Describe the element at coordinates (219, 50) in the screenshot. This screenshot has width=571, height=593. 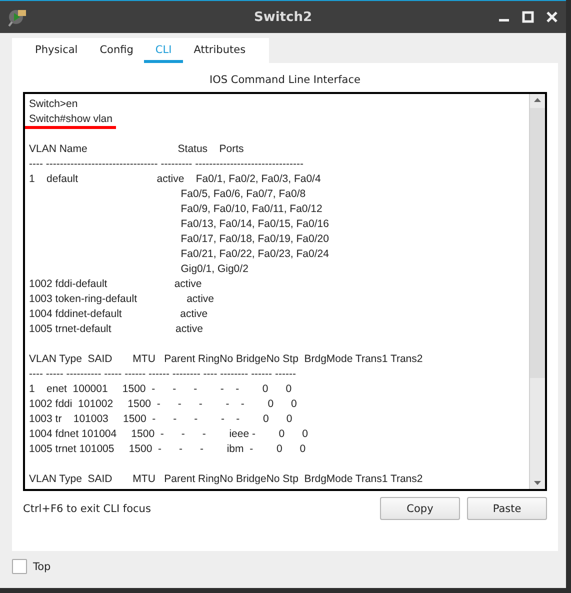
I see `tab: Attributes` at that location.